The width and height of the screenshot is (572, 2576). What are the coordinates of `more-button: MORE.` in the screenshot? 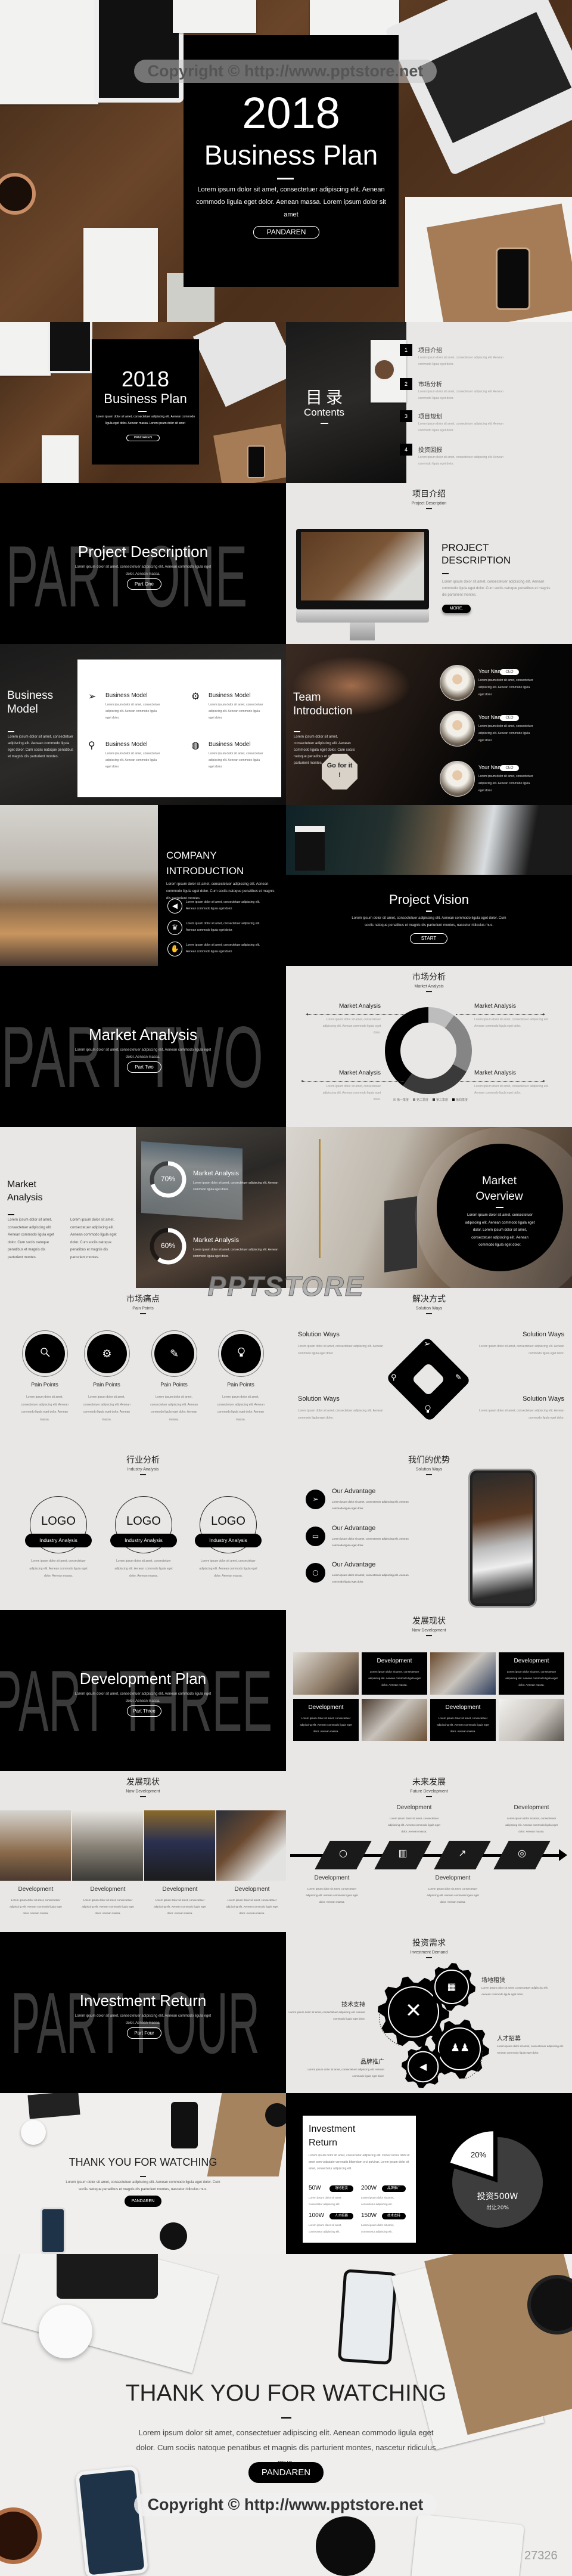 It's located at (456, 609).